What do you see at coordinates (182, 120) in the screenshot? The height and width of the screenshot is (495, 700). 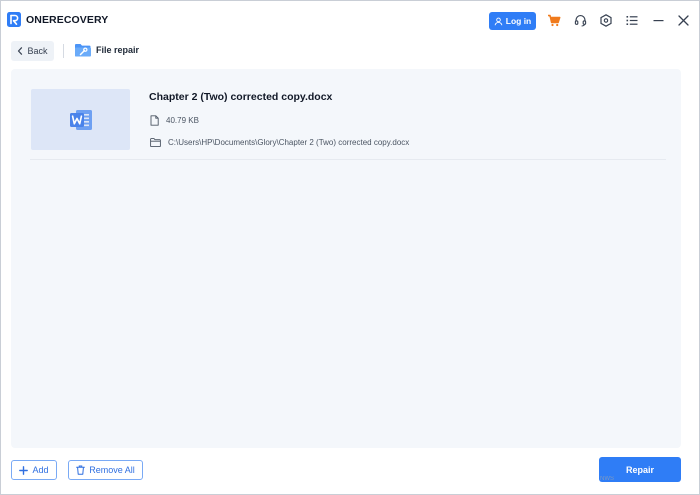 I see `file-size: 40.79 KB` at bounding box center [182, 120].